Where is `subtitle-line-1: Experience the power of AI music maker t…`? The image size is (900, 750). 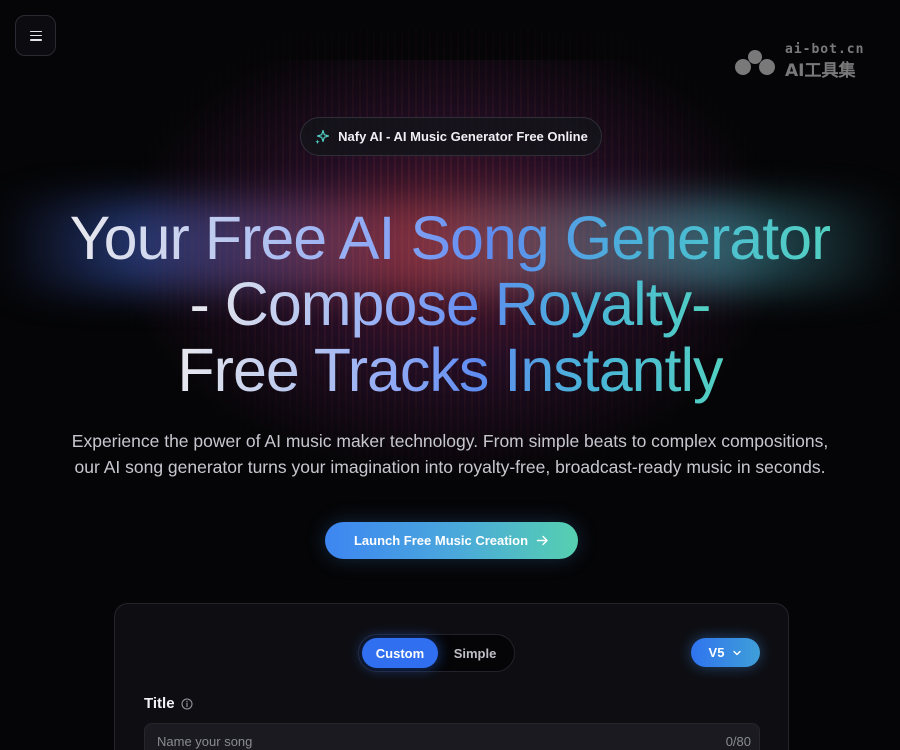 subtitle-line-1: Experience the power of AI music maker t… is located at coordinates (450, 441).